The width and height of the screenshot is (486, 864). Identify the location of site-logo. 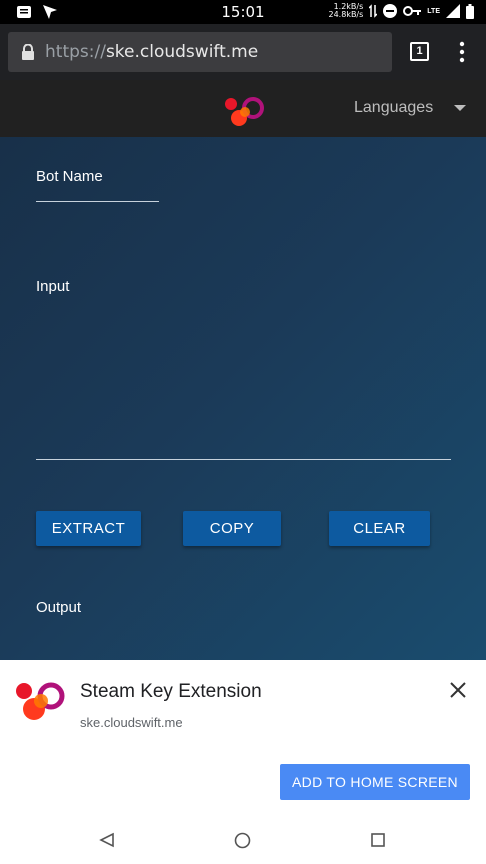
(244, 111).